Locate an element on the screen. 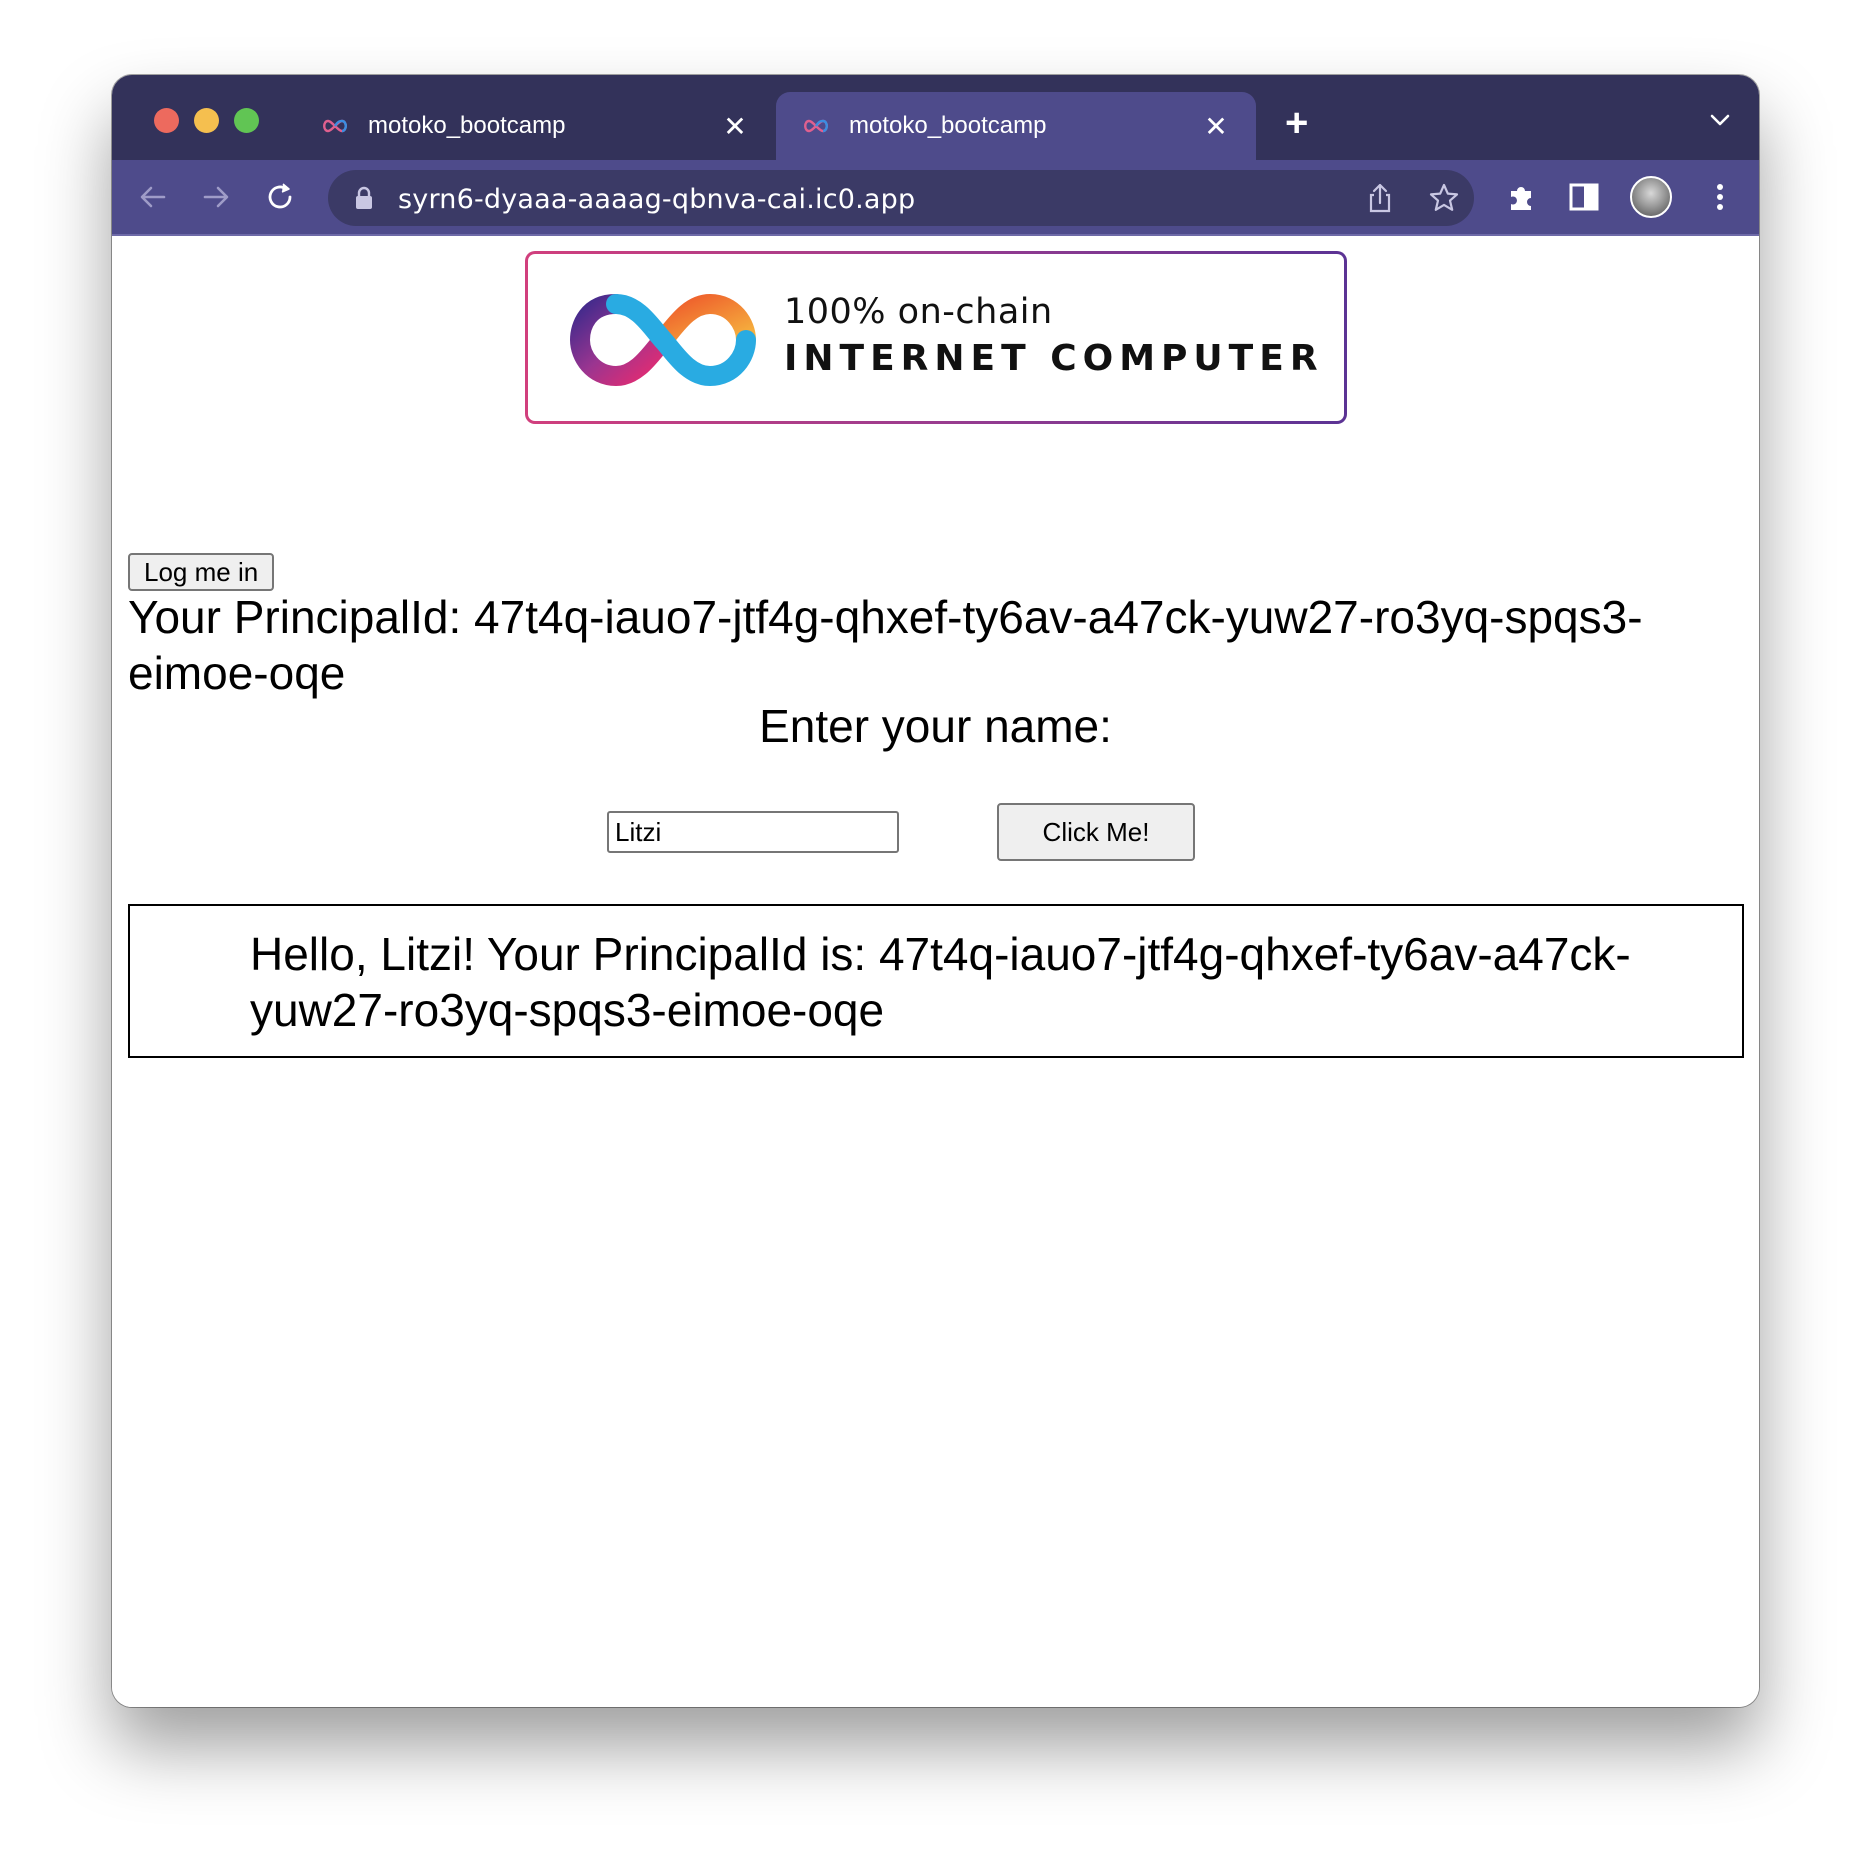 This screenshot has height=1854, width=1870. share-icon is located at coordinates (1380, 198).